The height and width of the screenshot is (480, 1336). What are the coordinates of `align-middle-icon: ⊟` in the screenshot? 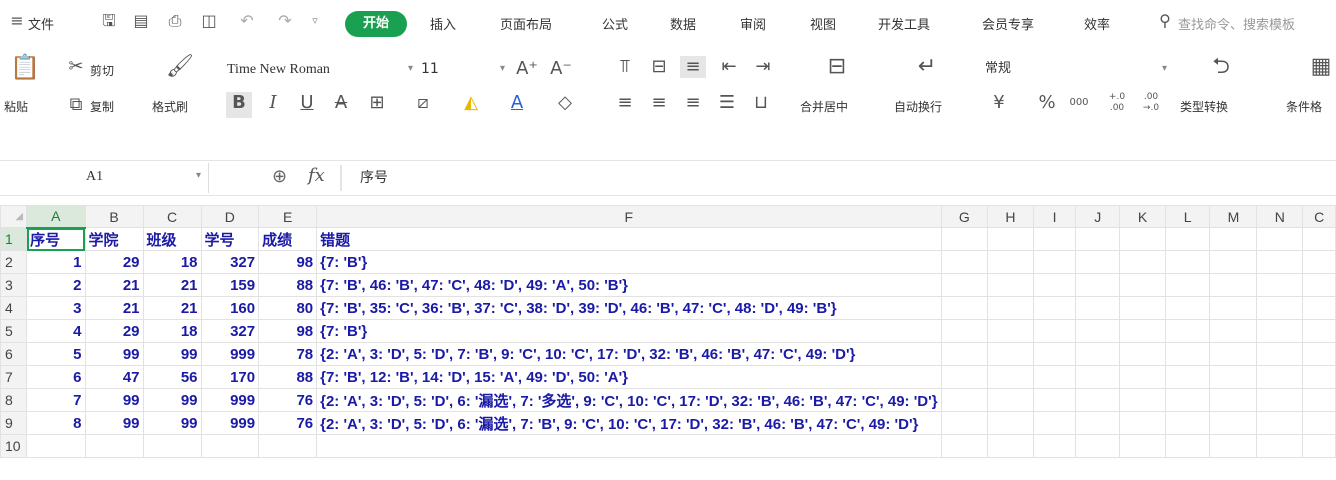 It's located at (659, 67).